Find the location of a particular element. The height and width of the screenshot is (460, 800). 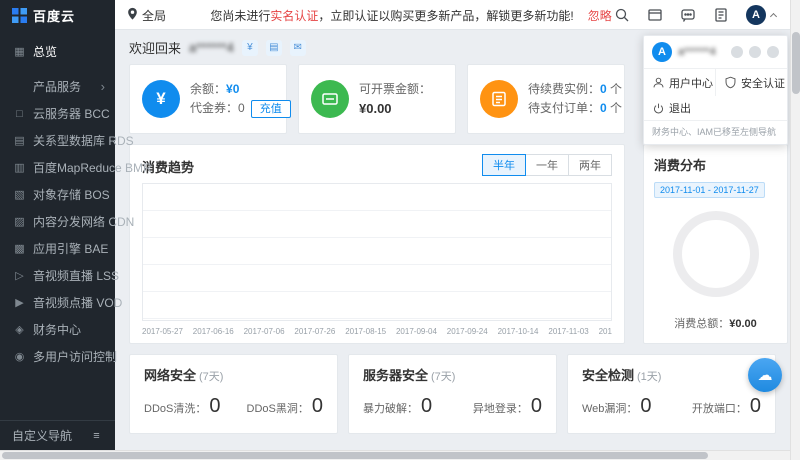

security-auth-menu-item: 安全认证 is located at coordinates (751, 82).